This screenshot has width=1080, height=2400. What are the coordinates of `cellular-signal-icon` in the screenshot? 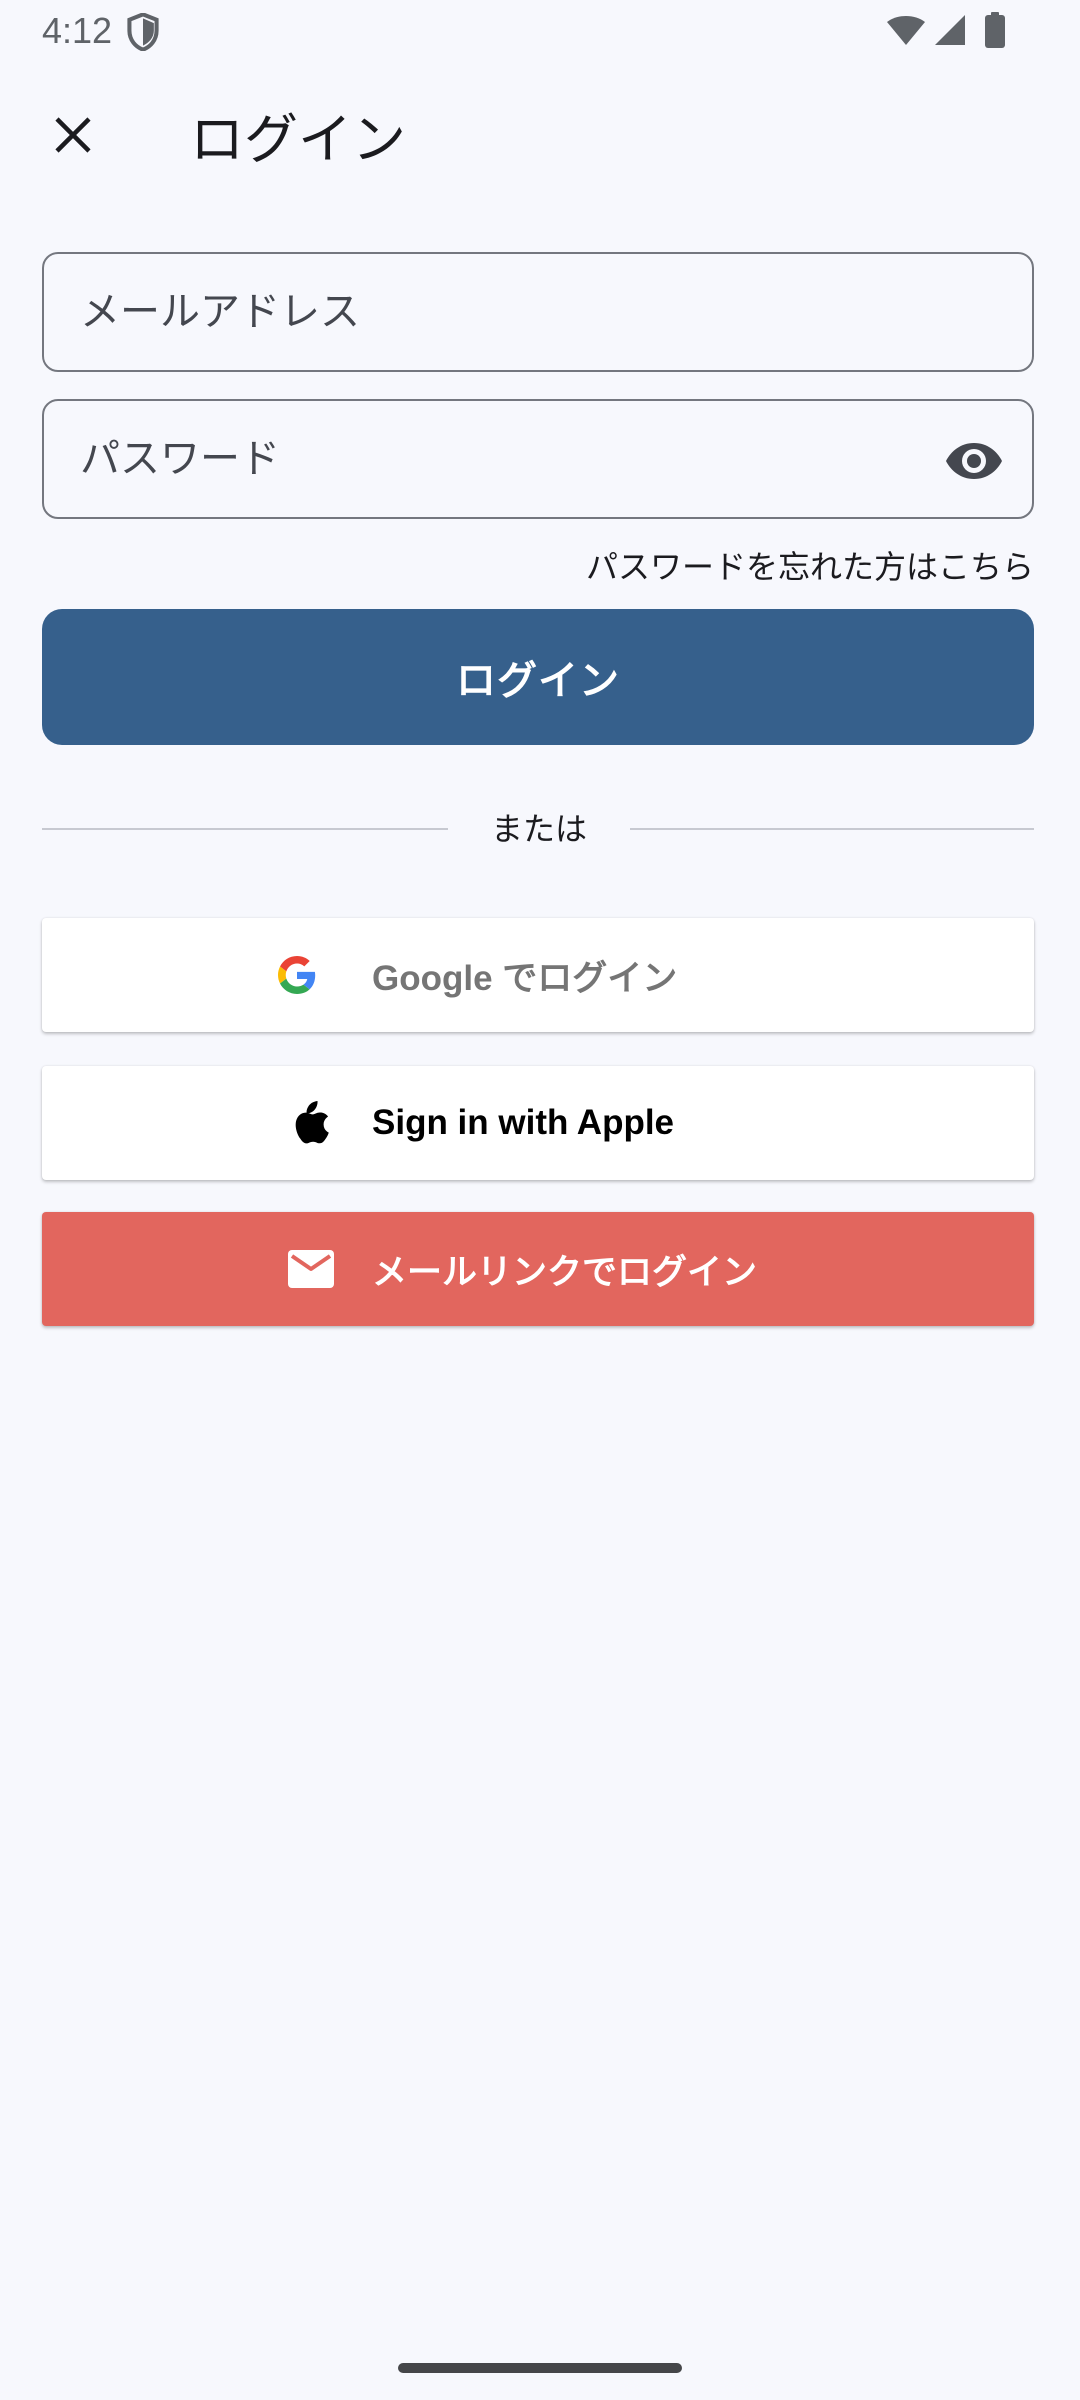 It's located at (950, 30).